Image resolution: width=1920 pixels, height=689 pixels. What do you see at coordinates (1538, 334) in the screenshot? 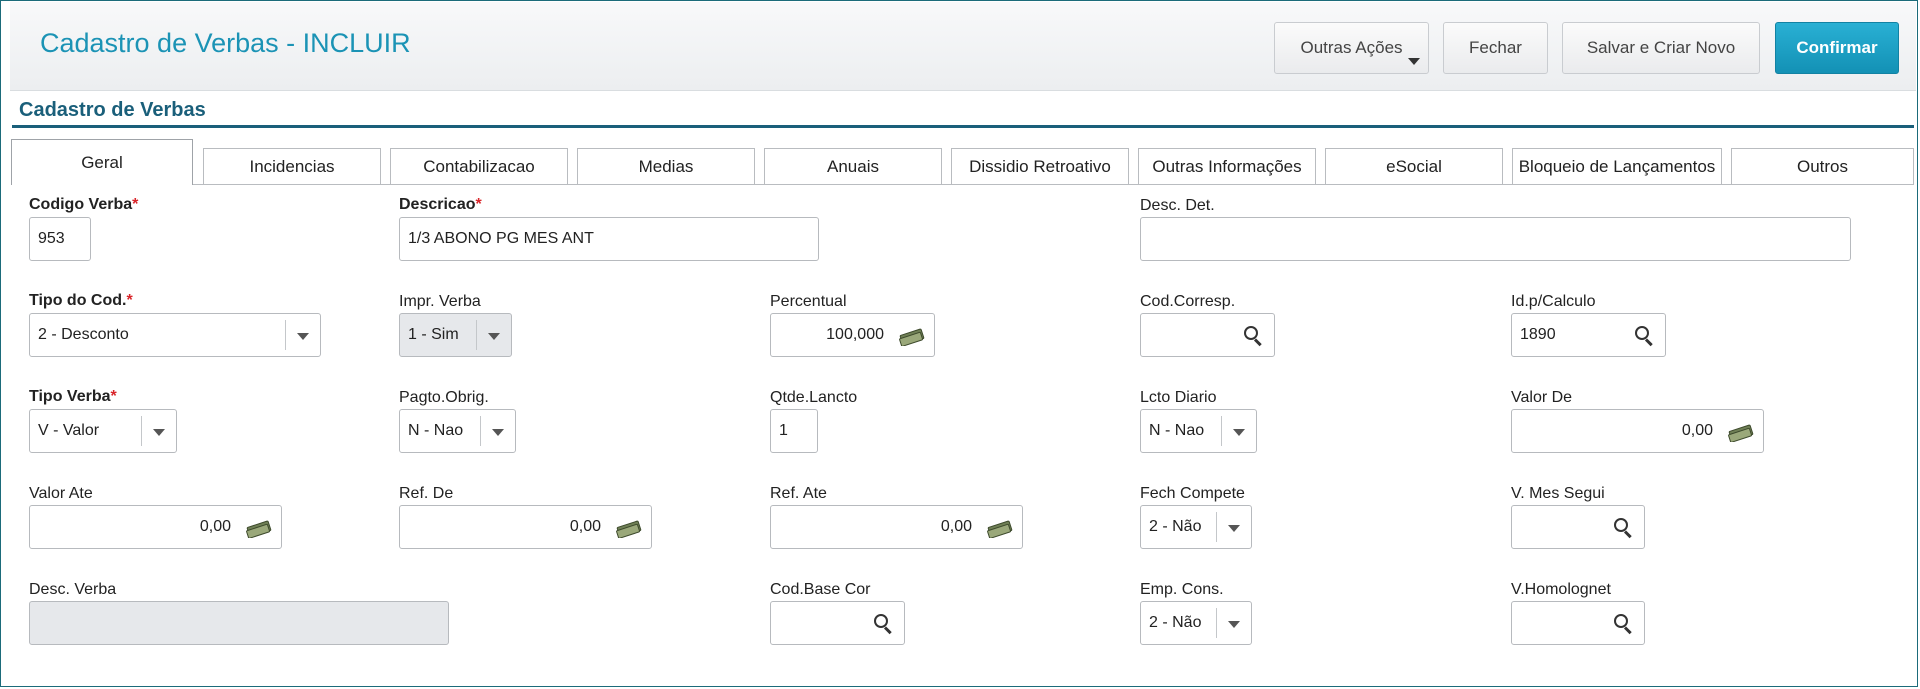
I see `id-calculo-value: 1890` at bounding box center [1538, 334].